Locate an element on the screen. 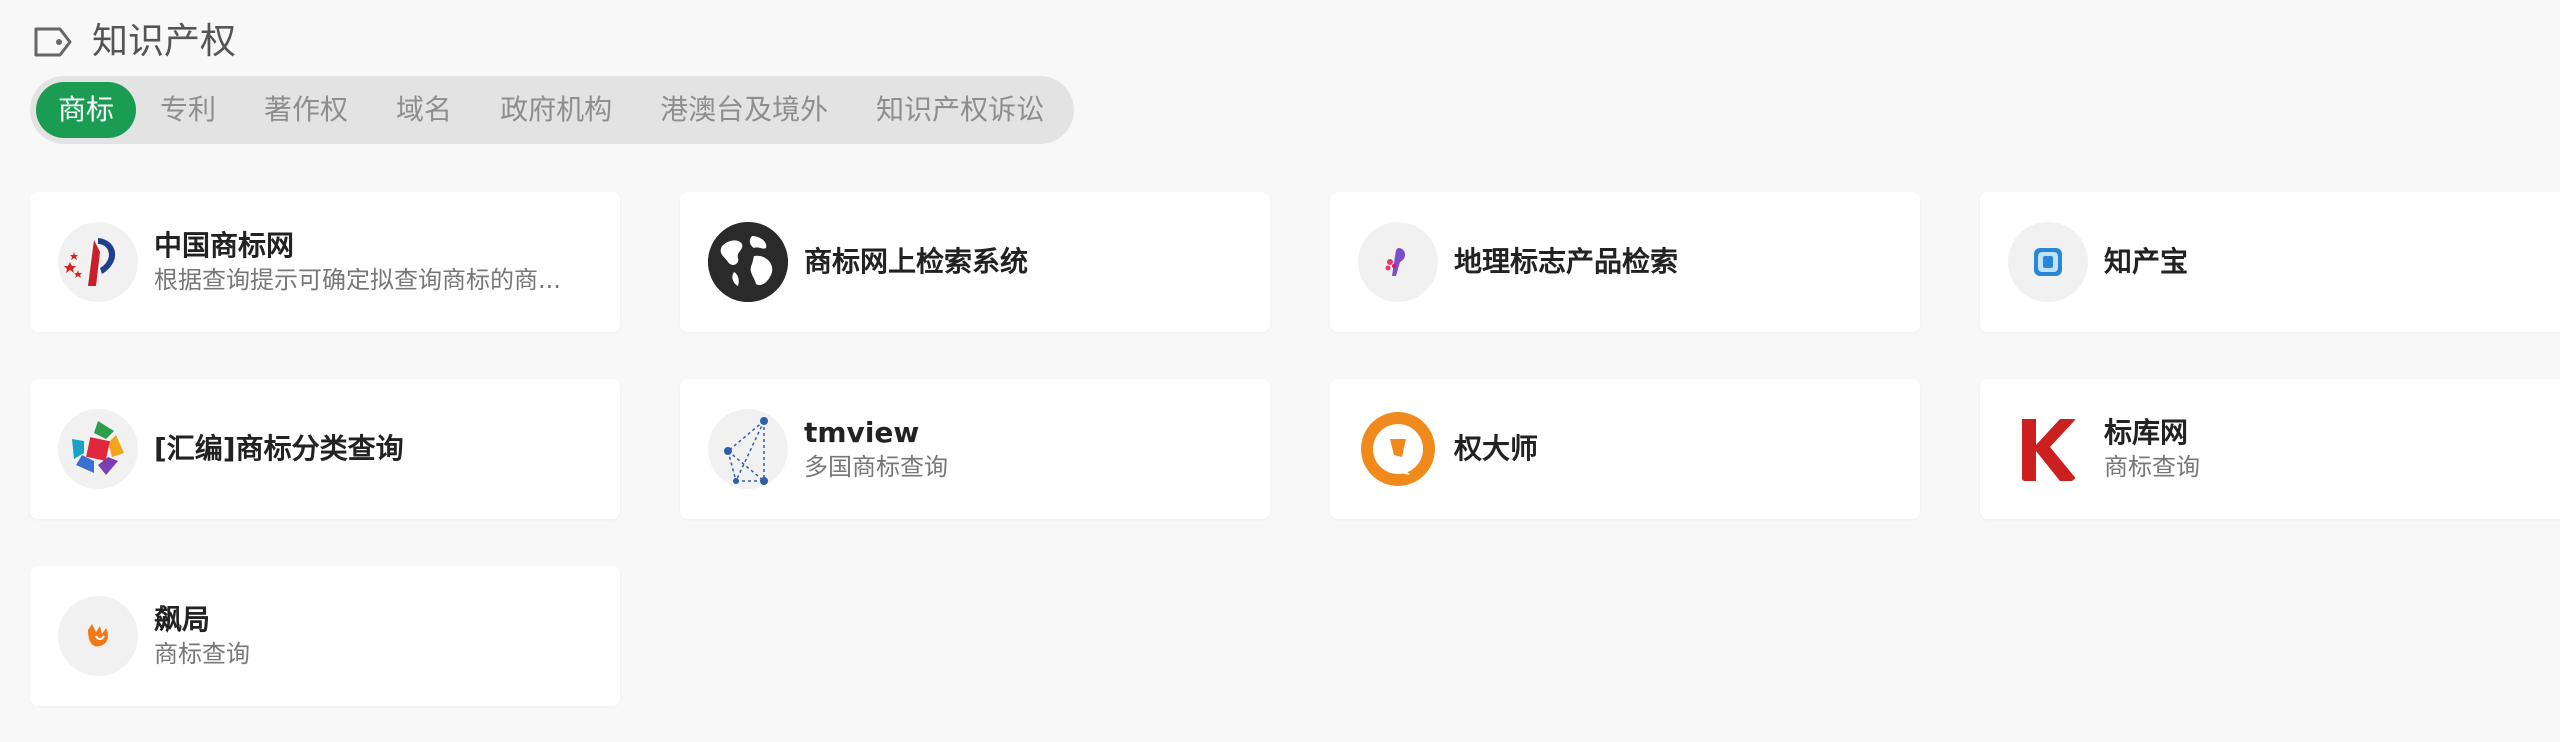  quandashi-logo-icon is located at coordinates (1398, 449).